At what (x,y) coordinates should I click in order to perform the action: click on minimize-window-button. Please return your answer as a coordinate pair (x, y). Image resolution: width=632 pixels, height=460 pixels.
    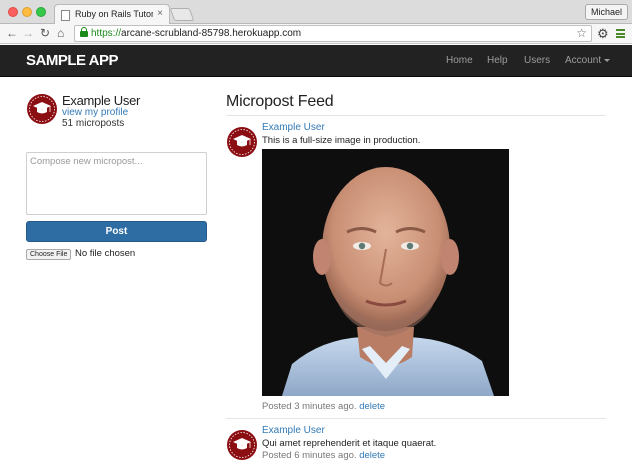
    Looking at the image, I should click on (27, 12).